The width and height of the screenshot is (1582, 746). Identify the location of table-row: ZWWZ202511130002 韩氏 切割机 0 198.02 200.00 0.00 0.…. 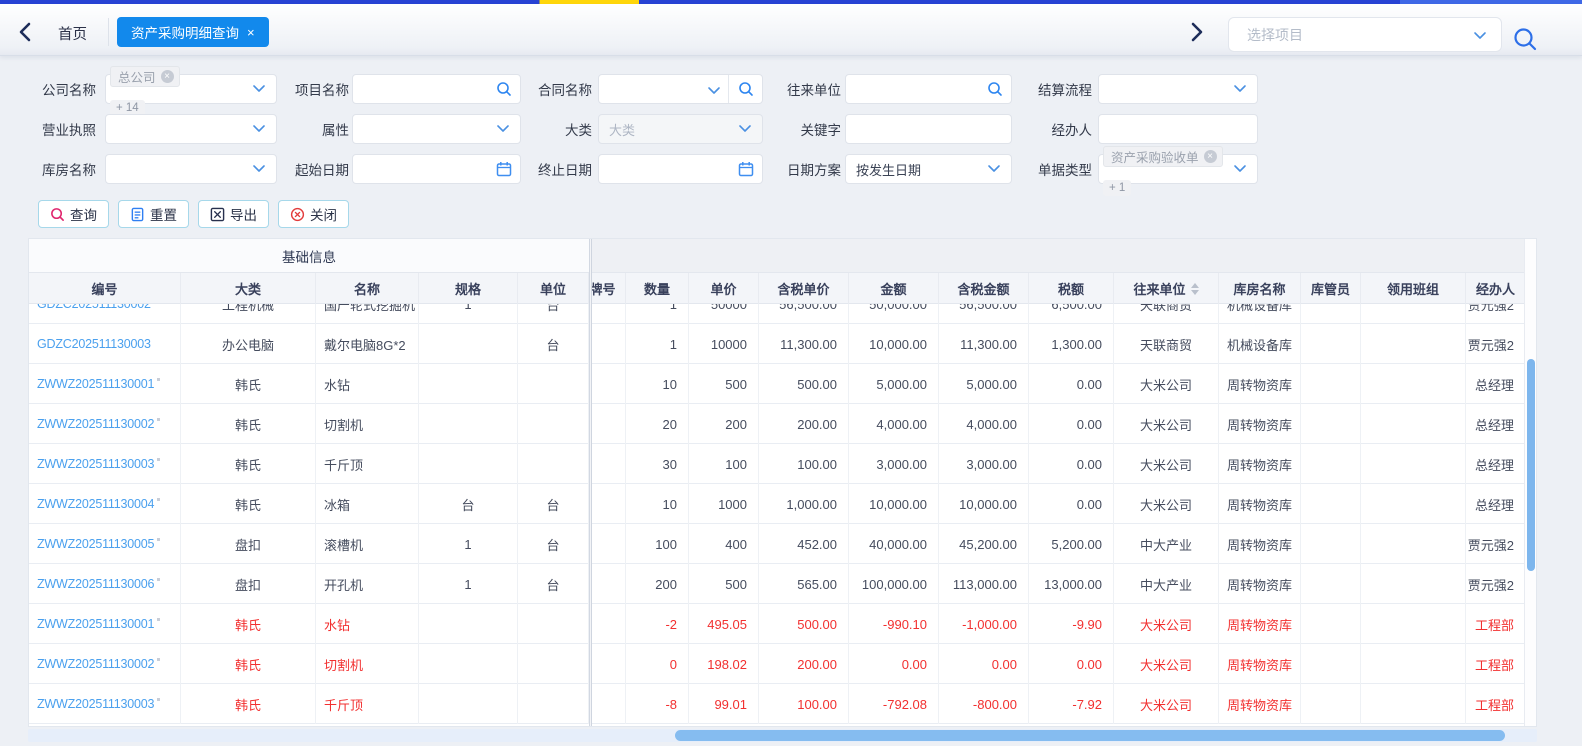
(777, 664).